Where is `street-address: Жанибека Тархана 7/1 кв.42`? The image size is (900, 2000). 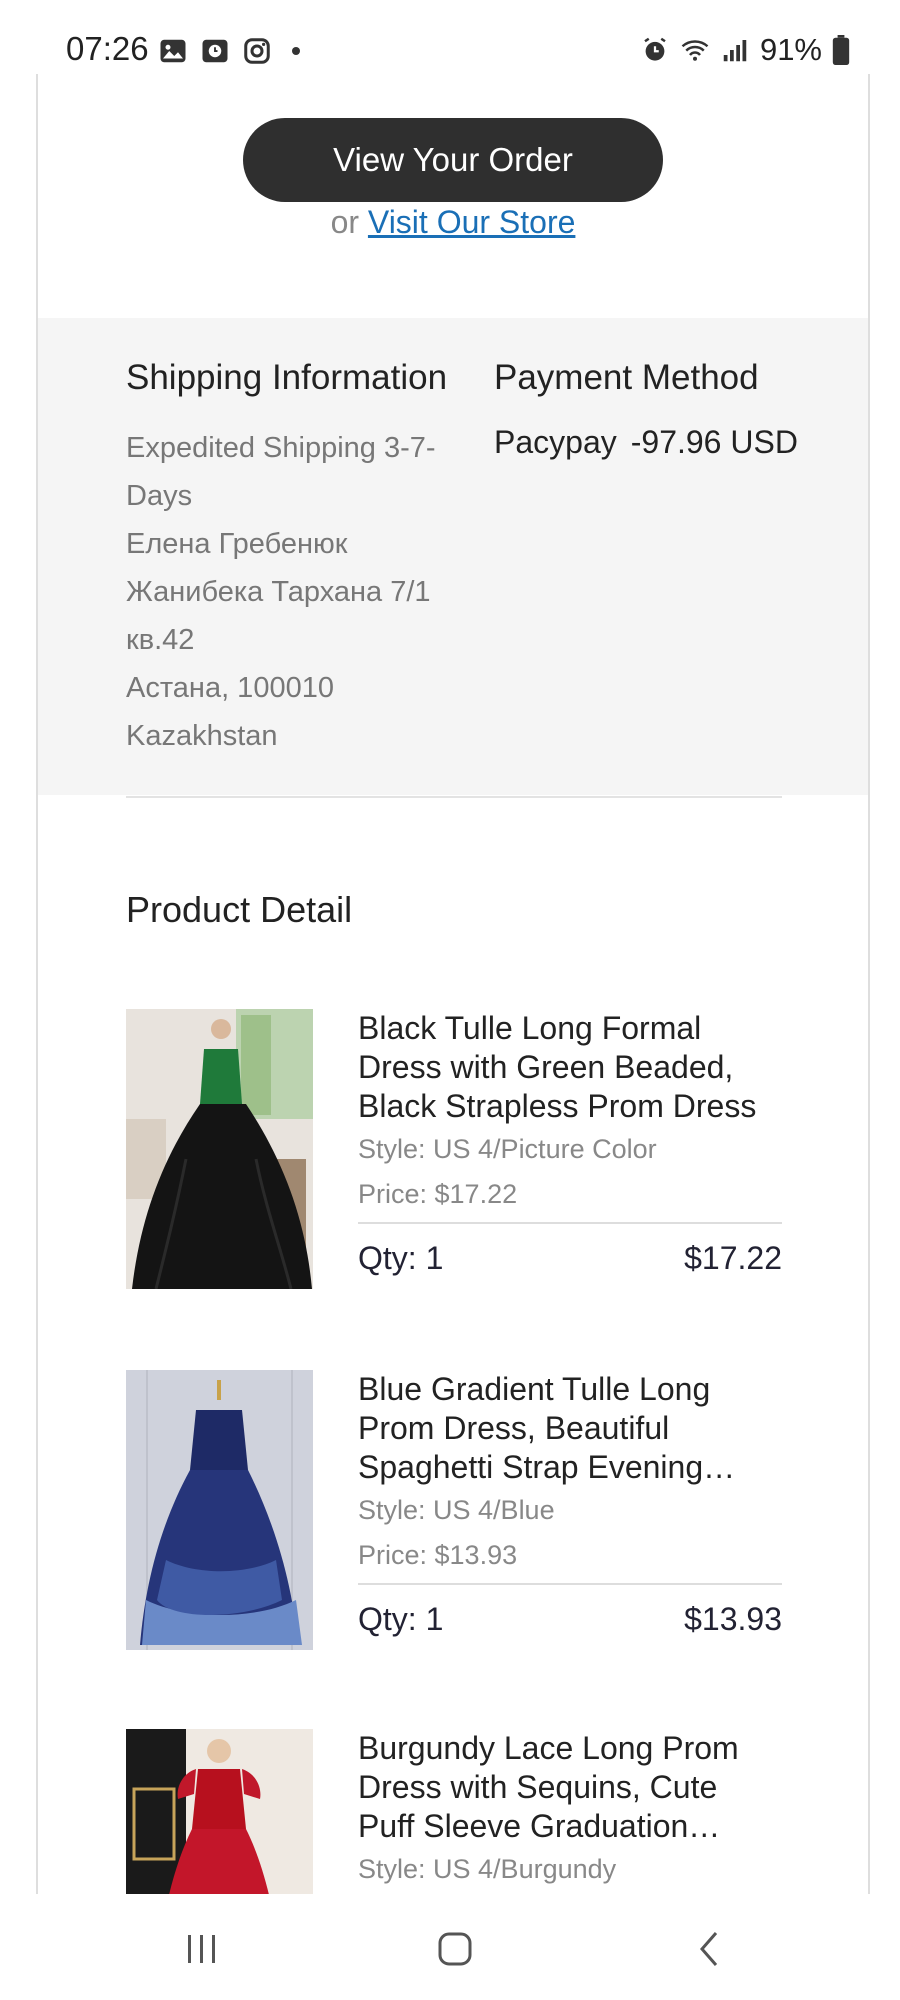 street-address: Жанибека Тархана 7/1 кв.42 is located at coordinates (278, 616).